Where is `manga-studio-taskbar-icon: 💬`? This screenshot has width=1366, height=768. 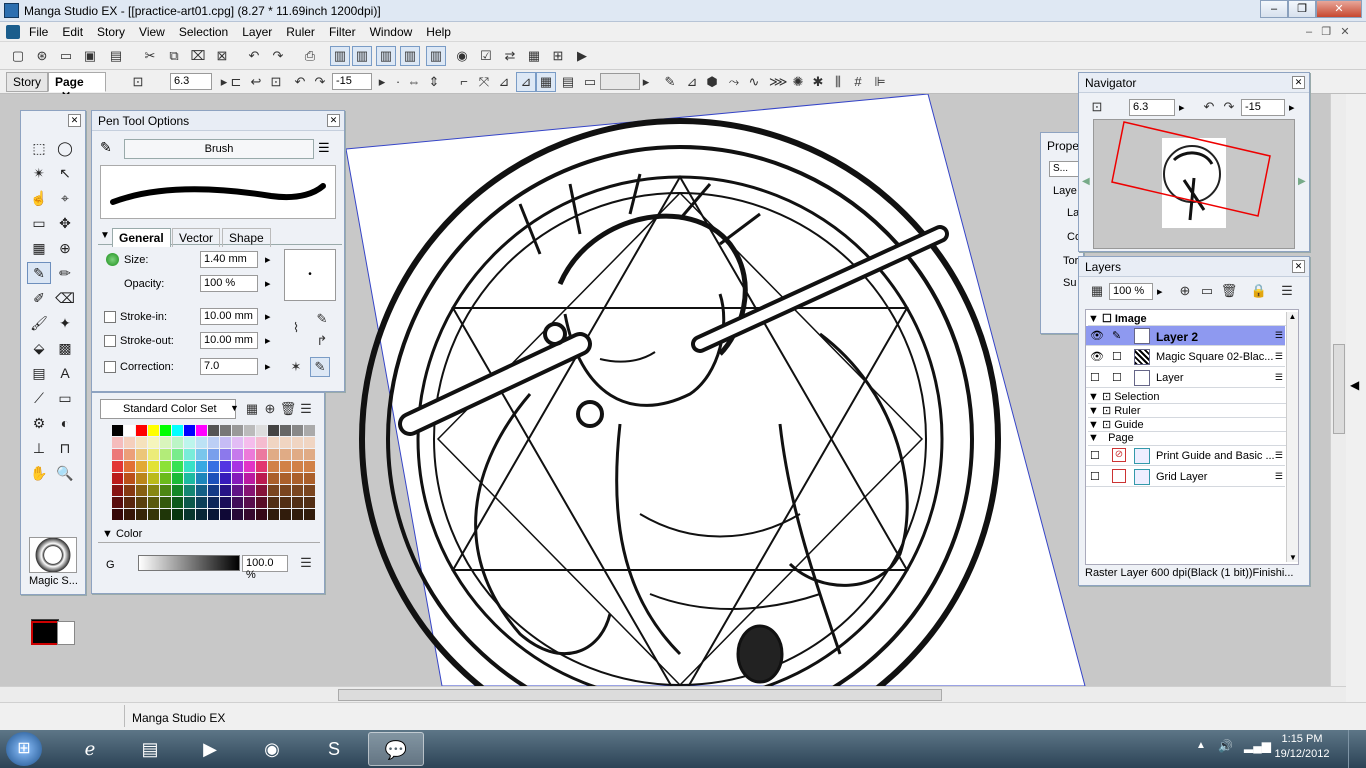 manga-studio-taskbar-icon: 💬 is located at coordinates (396, 749).